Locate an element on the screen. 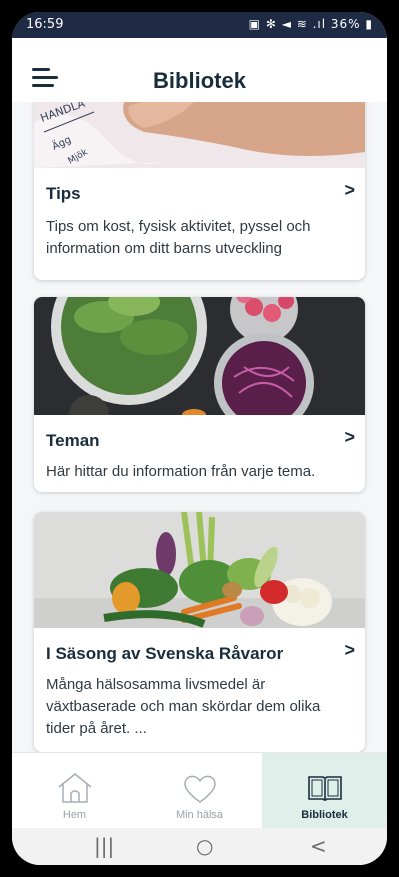 This screenshot has height=877, width=399. system-navigation-bar: ||| ○ < is located at coordinates (199, 846).